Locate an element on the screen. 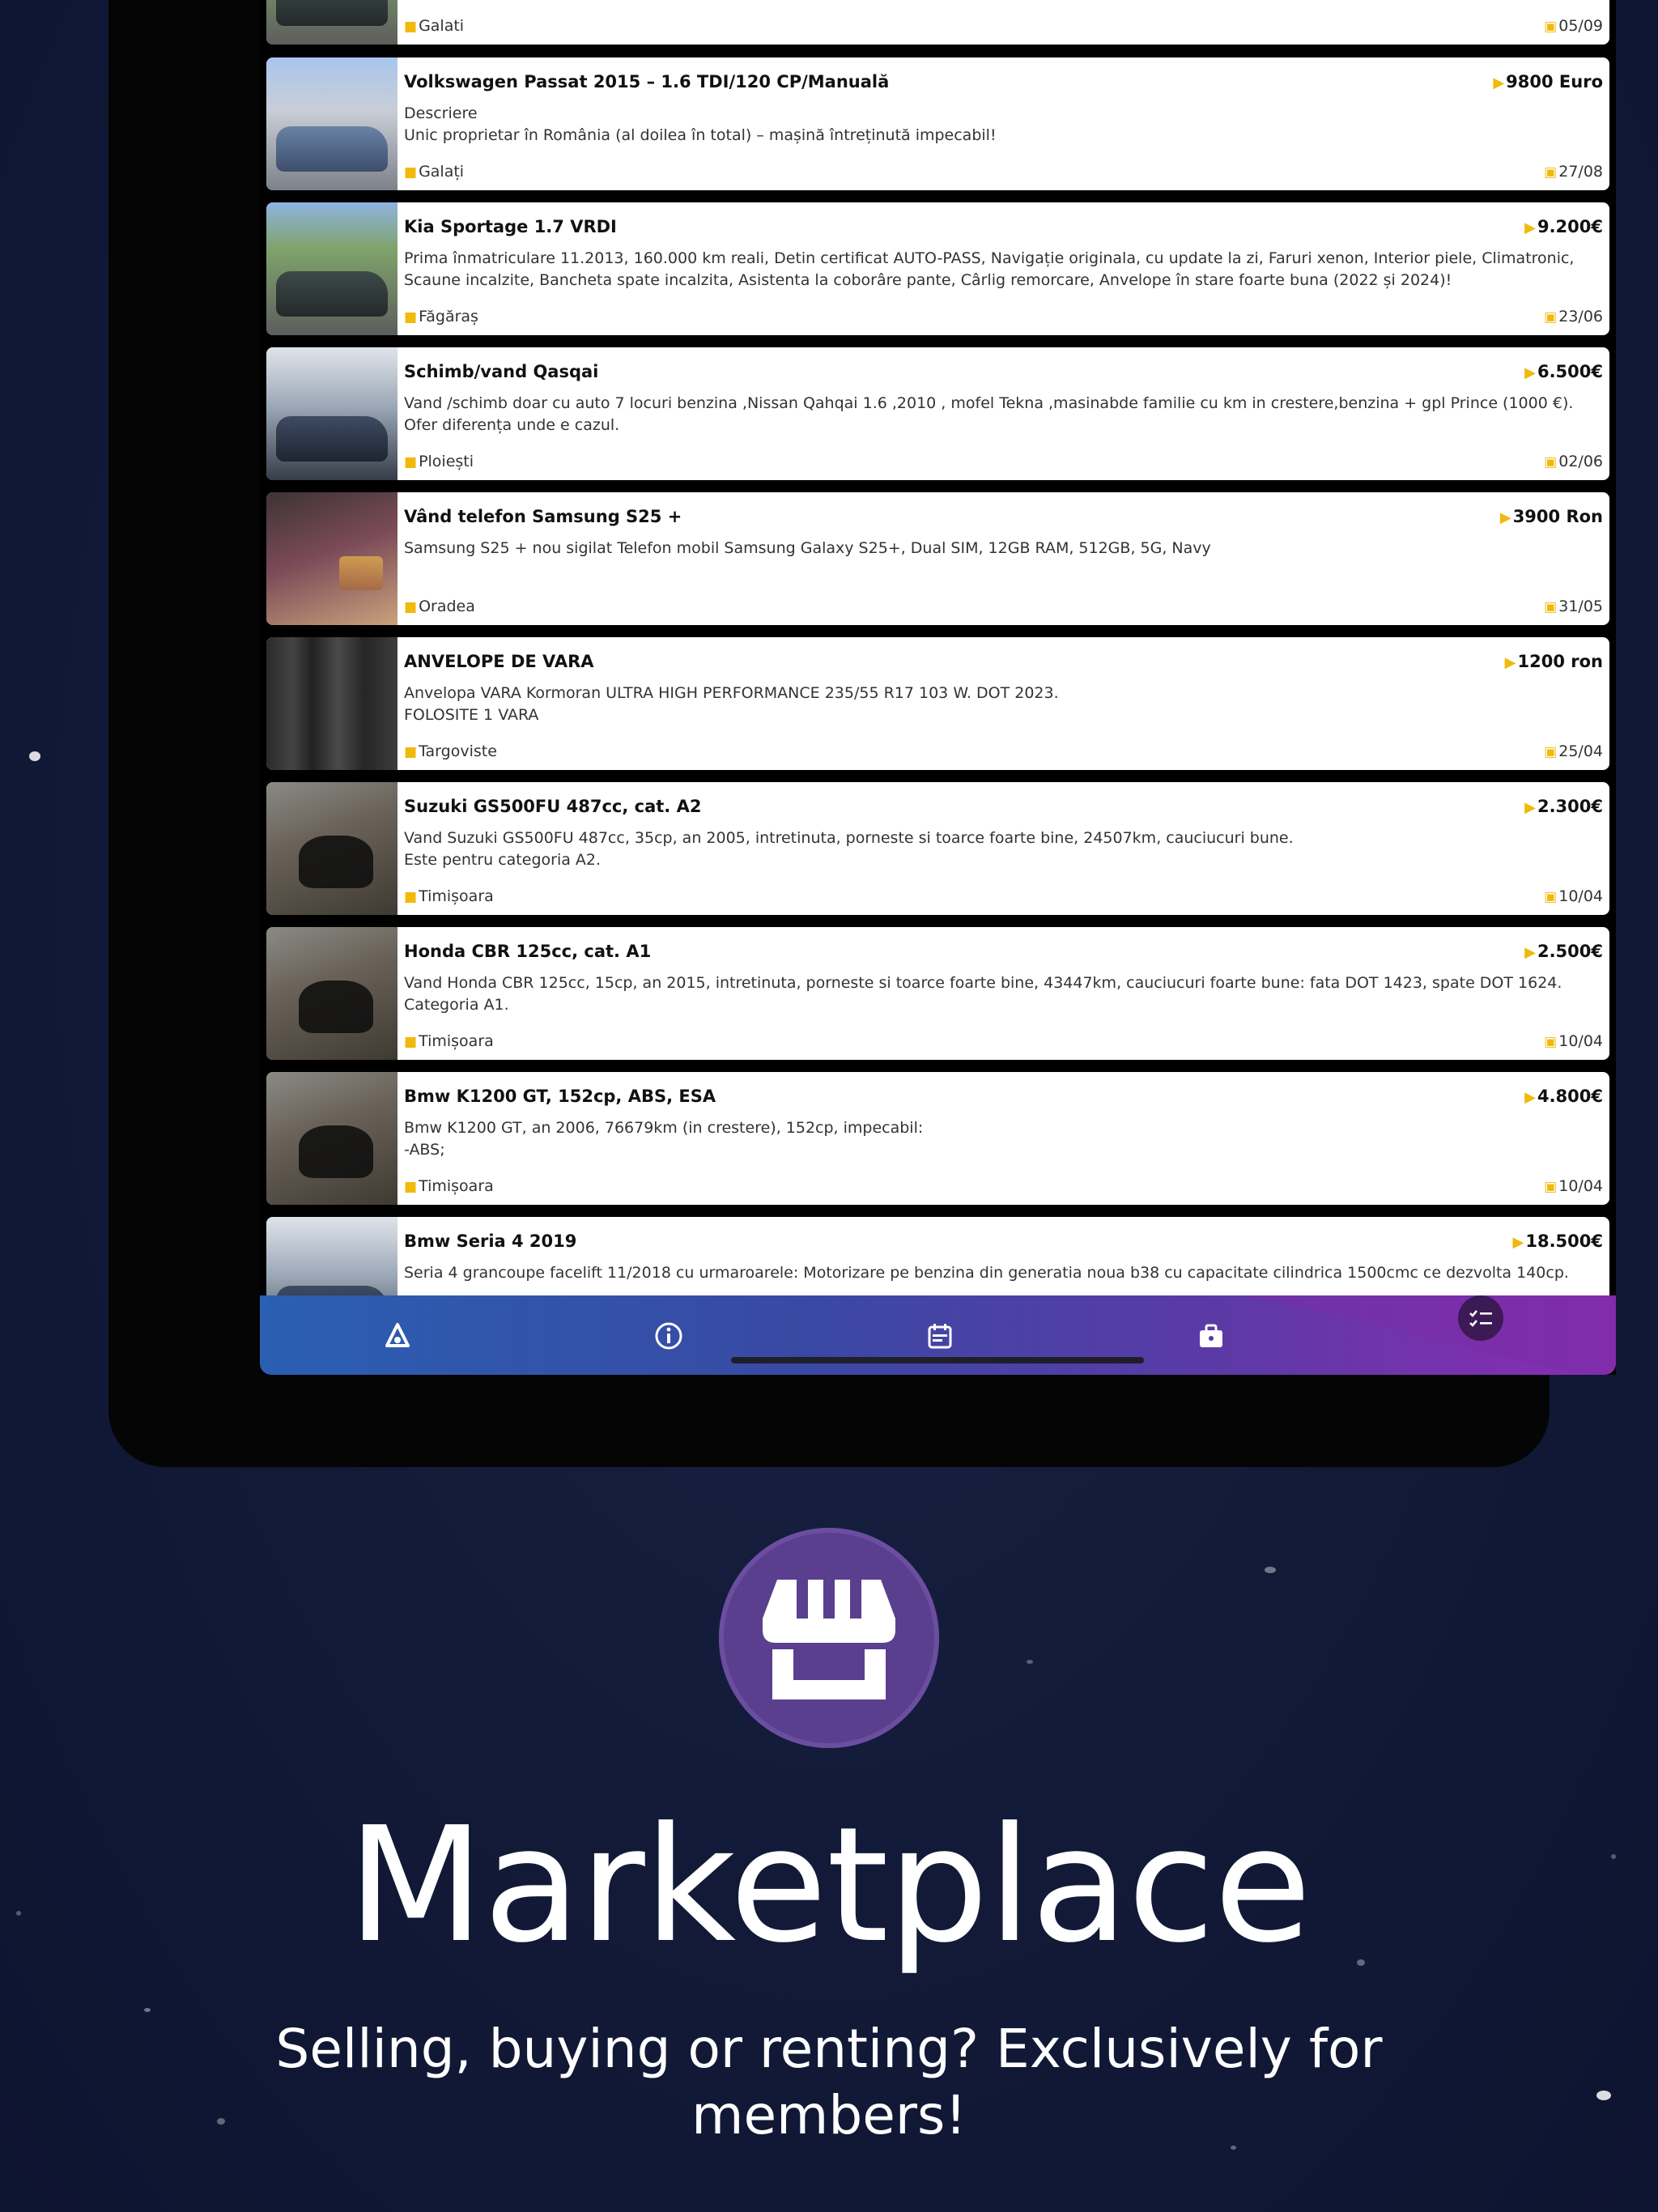 Image resolution: width=1658 pixels, height=2212 pixels. listing-title: Vând telefon Samsung S25 + is located at coordinates (543, 517).